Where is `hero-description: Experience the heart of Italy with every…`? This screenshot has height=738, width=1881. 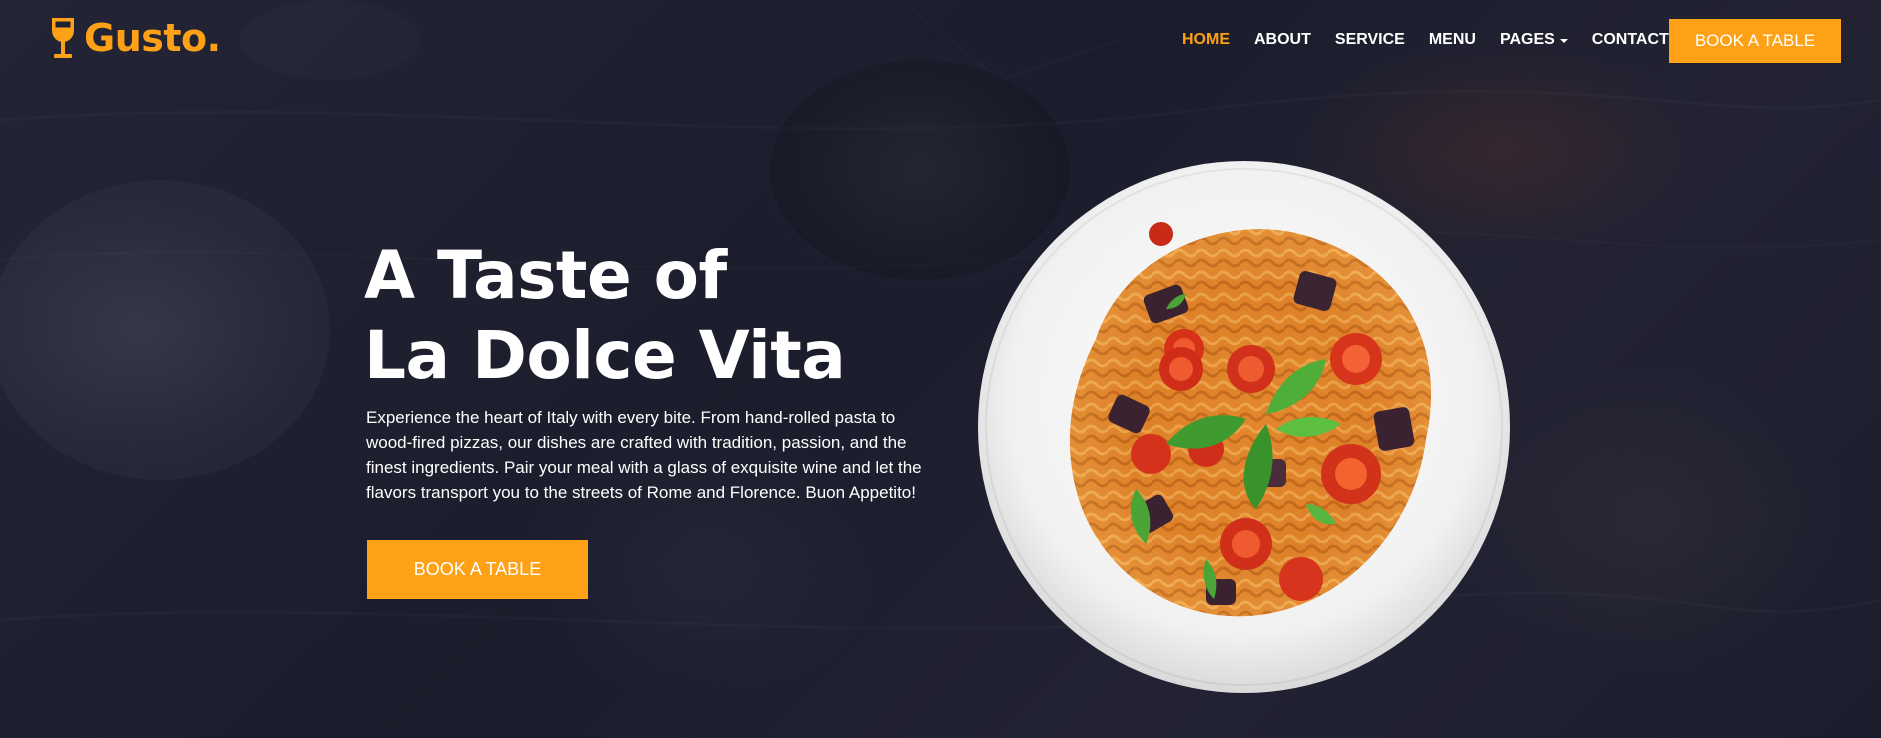 hero-description: Experience the heart of Italy with every… is located at coordinates (644, 455).